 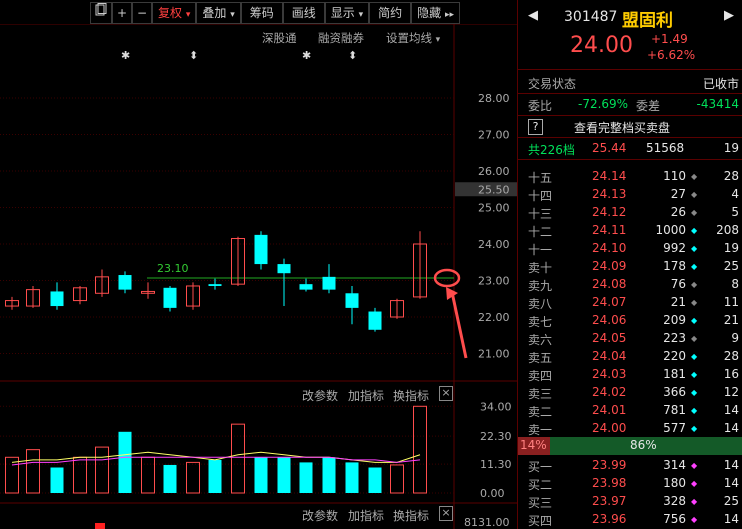 I want to click on ratio-value: -72.69%, so click(x=603, y=104).